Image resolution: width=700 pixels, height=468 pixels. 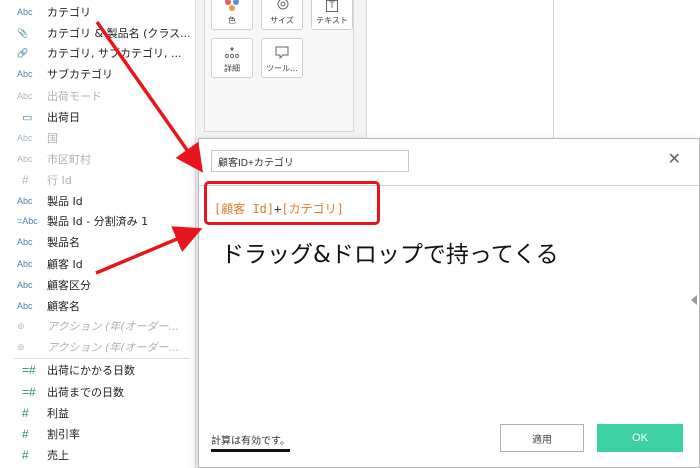 I want to click on tooltip-bubble-icon, so click(x=282, y=54).